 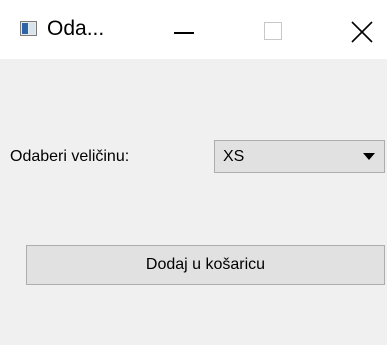 I want to click on maximize-icon, so click(x=273, y=31).